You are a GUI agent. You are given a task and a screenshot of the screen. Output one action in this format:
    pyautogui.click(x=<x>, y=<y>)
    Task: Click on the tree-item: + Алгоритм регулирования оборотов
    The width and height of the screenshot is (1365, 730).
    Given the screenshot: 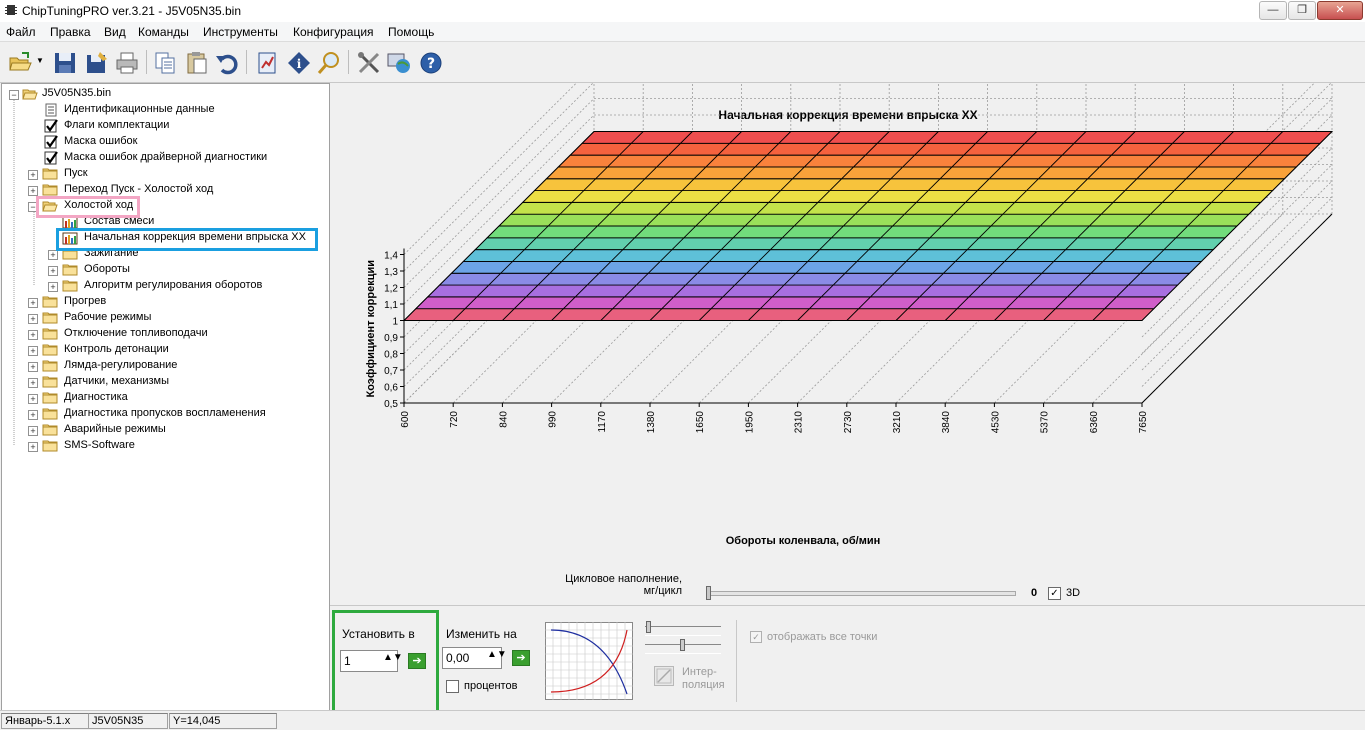 What is the action you would take?
    pyautogui.click(x=165, y=286)
    